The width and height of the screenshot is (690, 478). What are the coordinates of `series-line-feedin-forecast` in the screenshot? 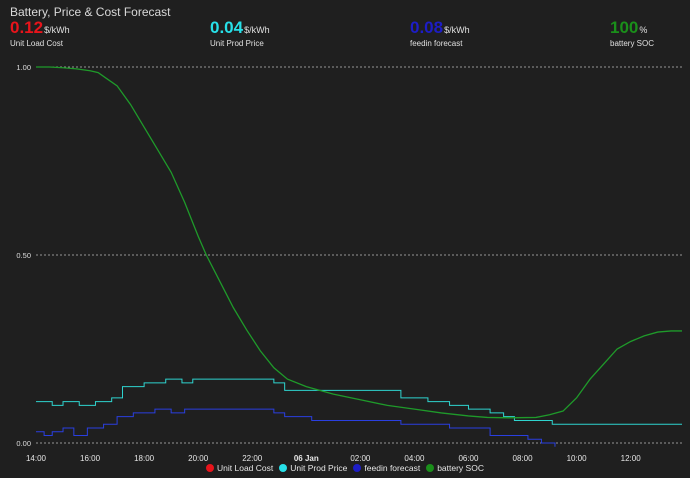 It's located at (296, 427).